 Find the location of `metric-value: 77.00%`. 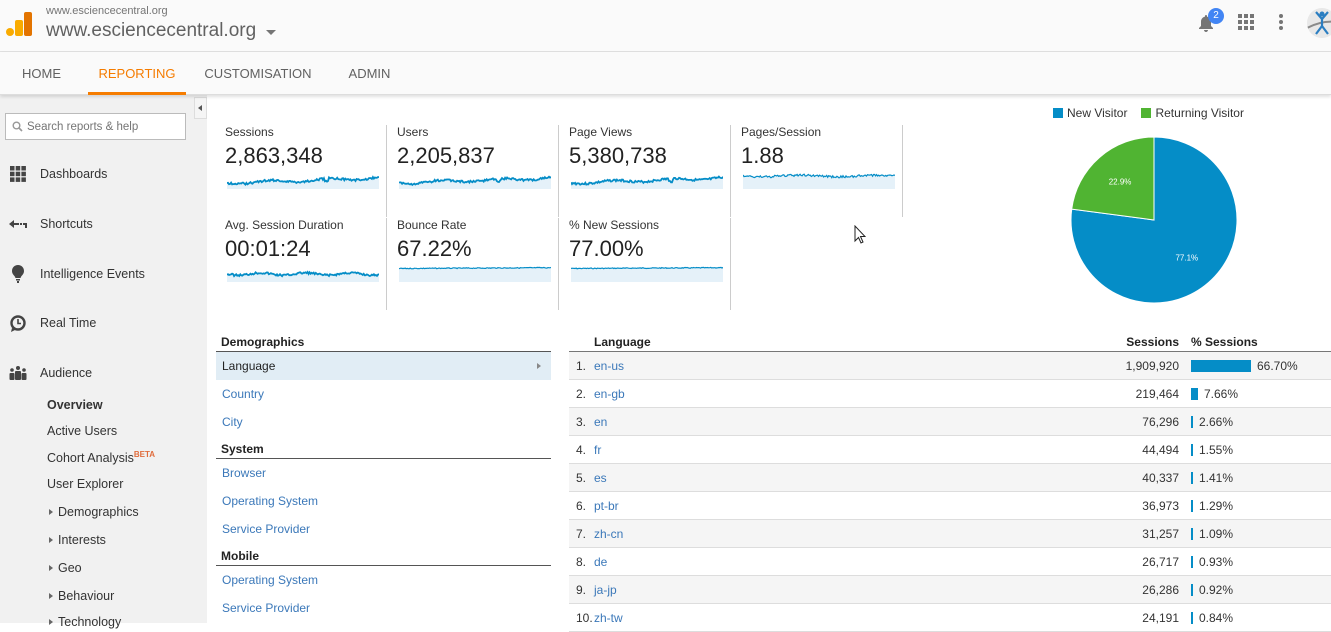

metric-value: 77.00% is located at coordinates (606, 248).